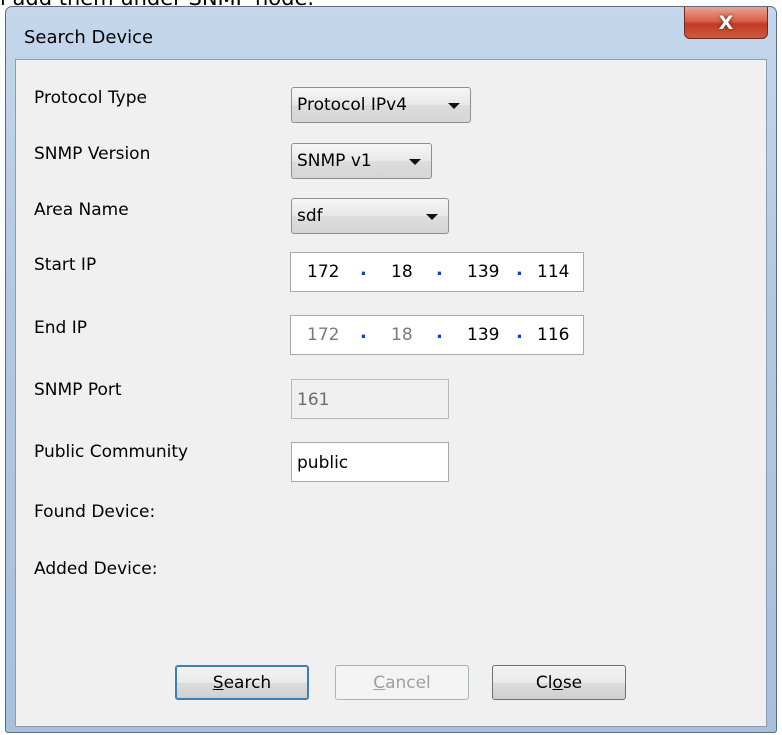 Image resolution: width=782 pixels, height=735 pixels. Describe the element at coordinates (78, 390) in the screenshot. I see `snmp-port-label: SNMP Port` at that location.